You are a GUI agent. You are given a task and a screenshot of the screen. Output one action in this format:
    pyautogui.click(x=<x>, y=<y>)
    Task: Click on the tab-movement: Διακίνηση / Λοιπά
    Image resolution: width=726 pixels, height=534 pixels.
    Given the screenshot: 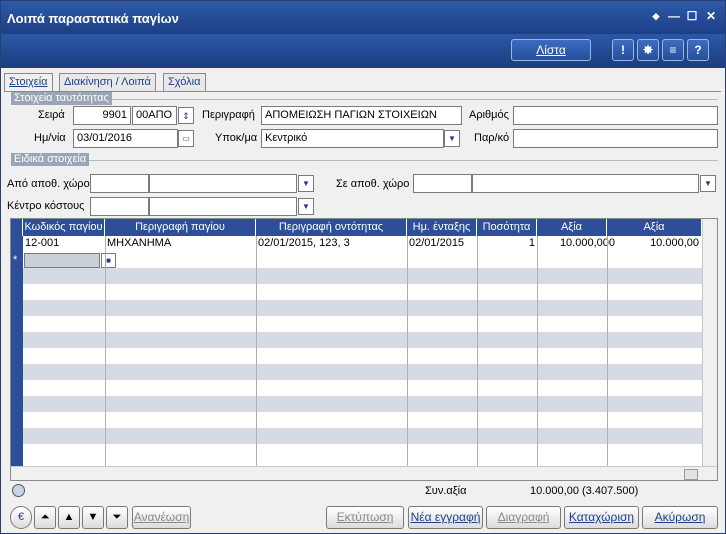 What is the action you would take?
    pyautogui.click(x=107, y=82)
    